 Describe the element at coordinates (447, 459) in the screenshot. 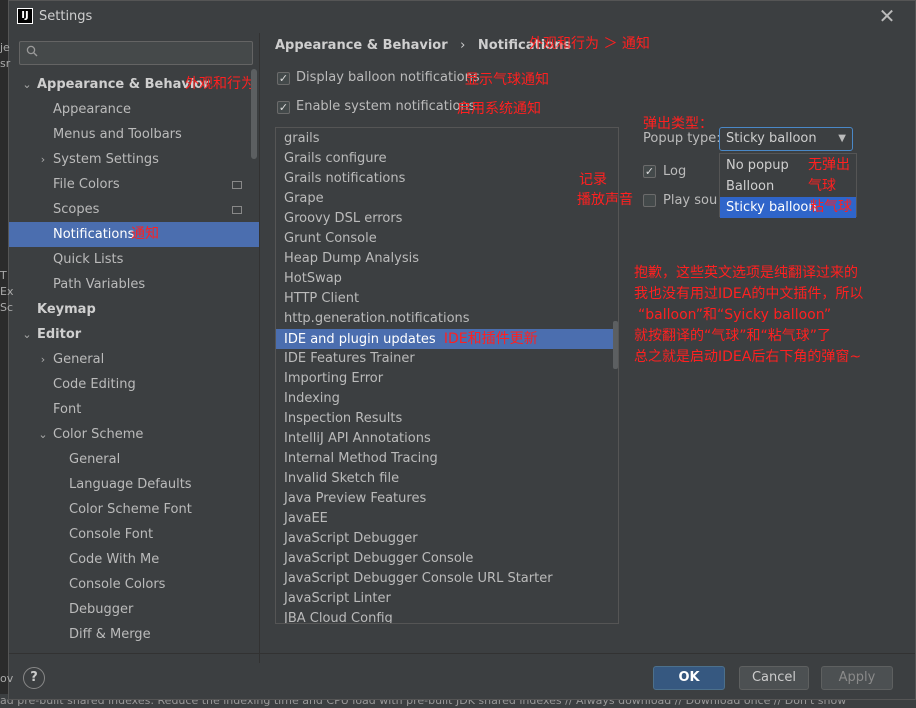

I see `list-item: Internal Method Tracing` at that location.